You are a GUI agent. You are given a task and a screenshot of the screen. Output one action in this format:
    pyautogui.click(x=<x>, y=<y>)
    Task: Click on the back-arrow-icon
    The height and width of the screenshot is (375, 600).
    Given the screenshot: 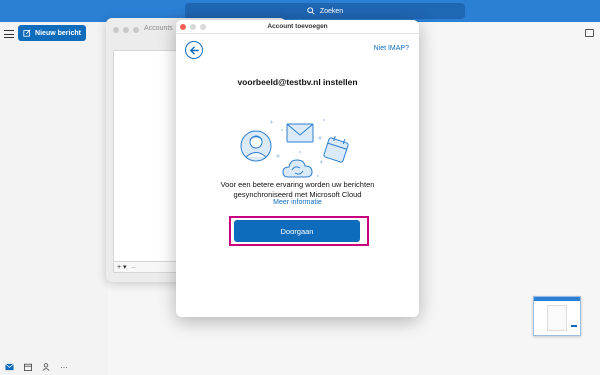 What is the action you would take?
    pyautogui.click(x=194, y=50)
    